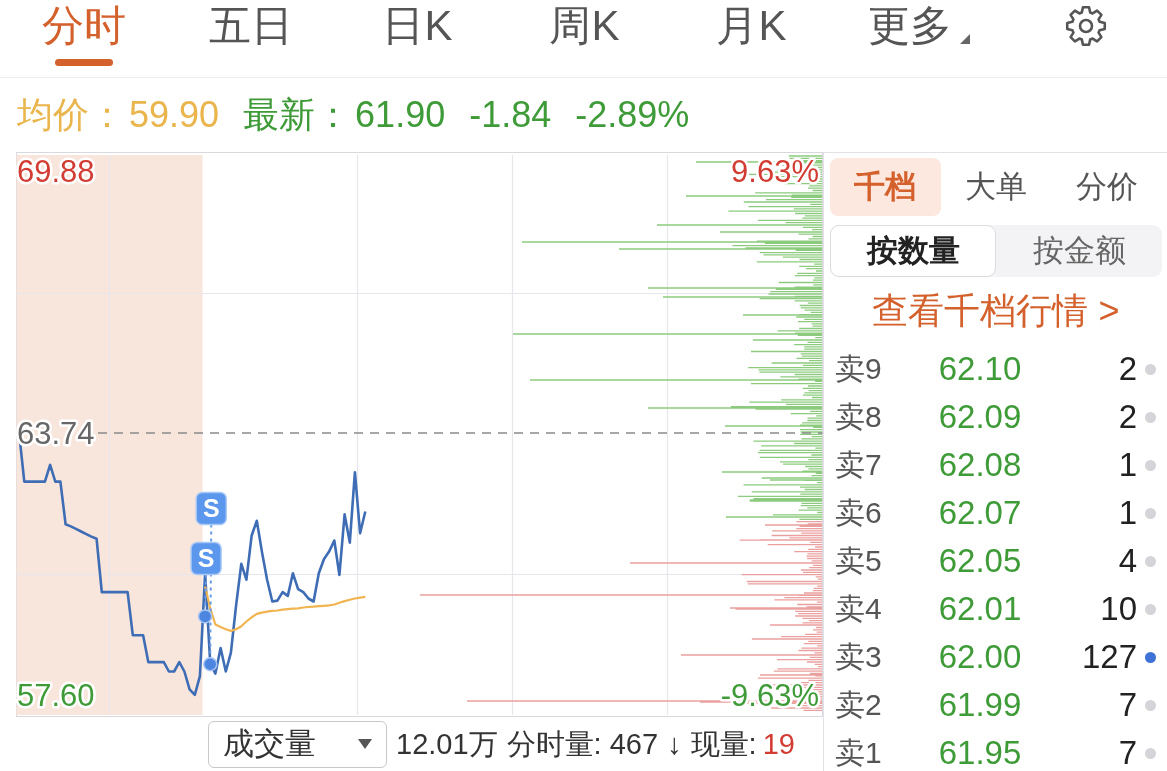 Image resolution: width=1167 pixels, height=771 pixels. I want to click on ask-quantity: 127, so click(1109, 657).